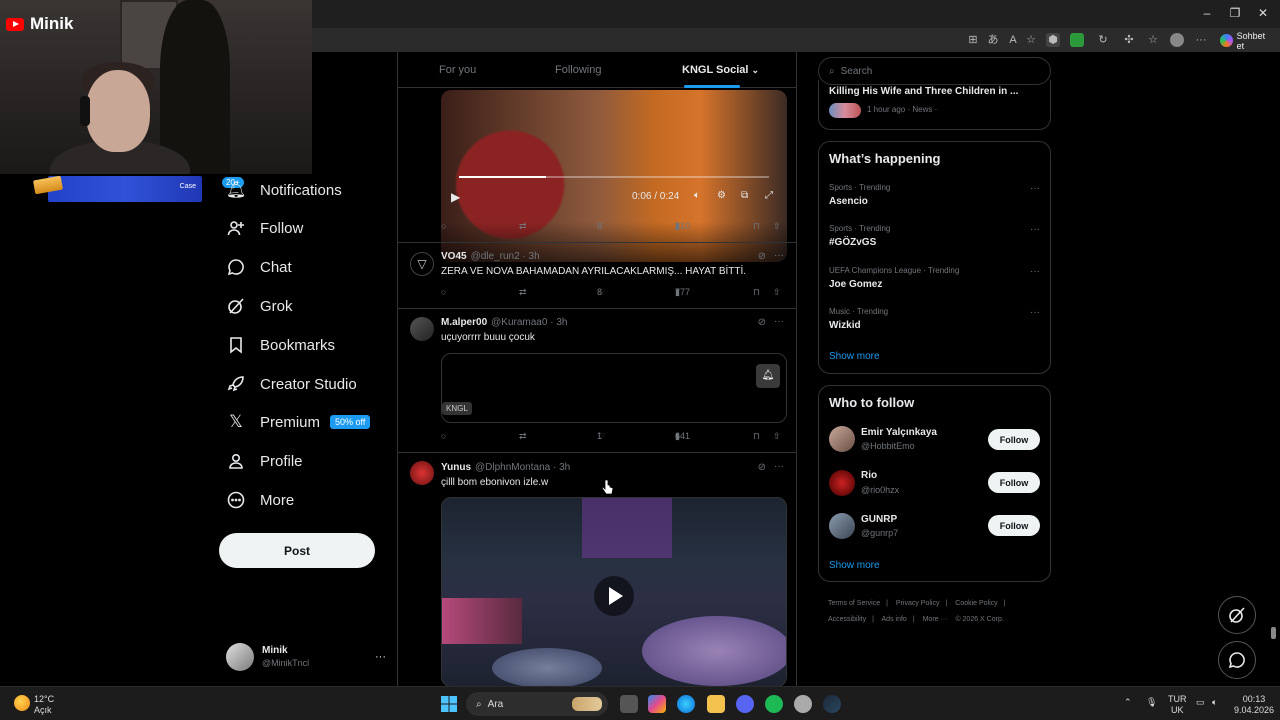 The width and height of the screenshot is (1280, 720). Describe the element at coordinates (899, 432) in the screenshot. I see `user-name: Emir Yalçınkaya` at that location.